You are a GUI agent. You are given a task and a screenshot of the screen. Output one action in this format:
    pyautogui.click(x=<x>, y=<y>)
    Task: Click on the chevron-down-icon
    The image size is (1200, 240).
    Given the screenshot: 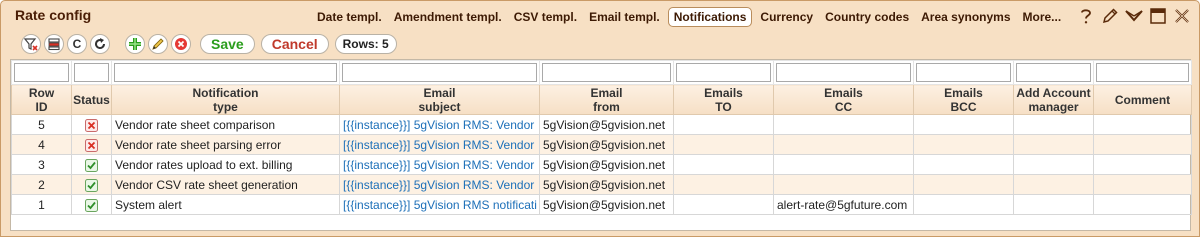 What is the action you would take?
    pyautogui.click(x=1134, y=16)
    